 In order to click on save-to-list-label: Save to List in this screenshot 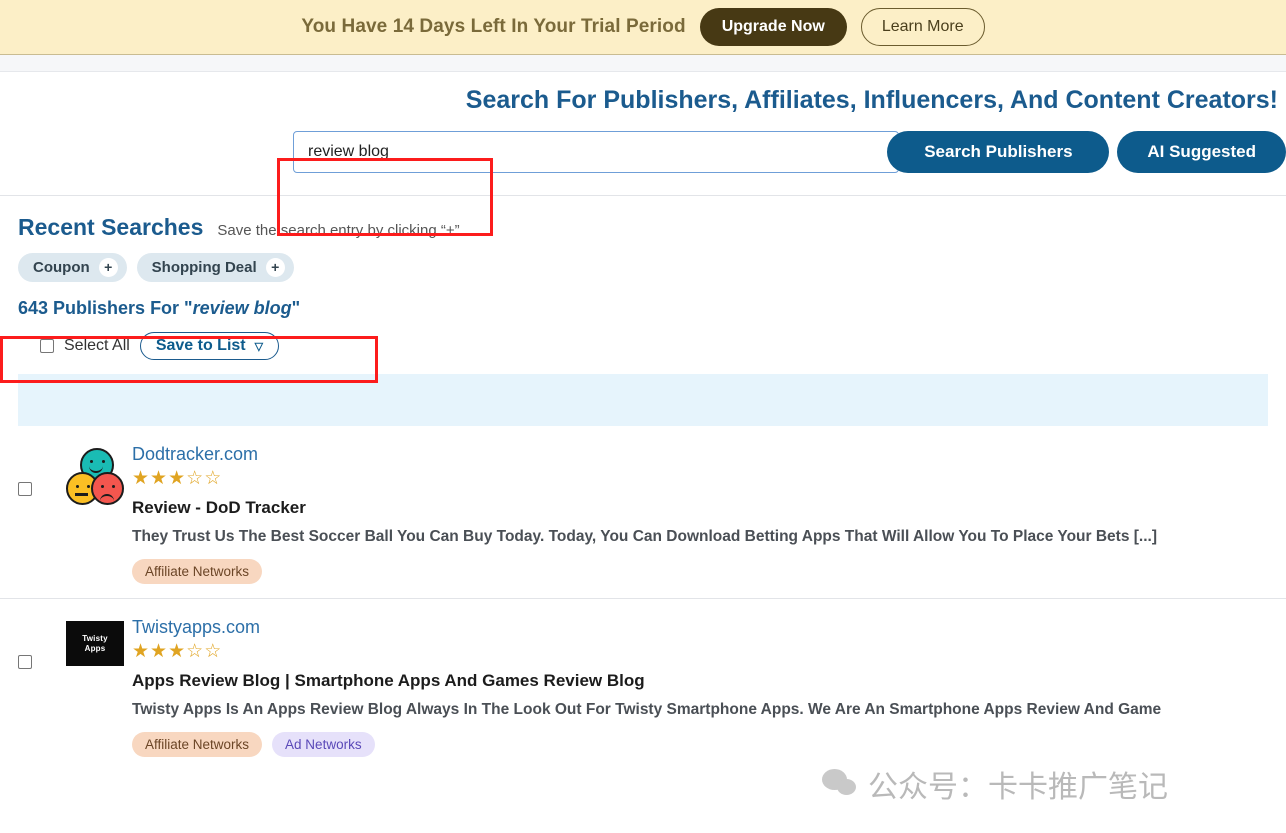, I will do `click(200, 345)`.